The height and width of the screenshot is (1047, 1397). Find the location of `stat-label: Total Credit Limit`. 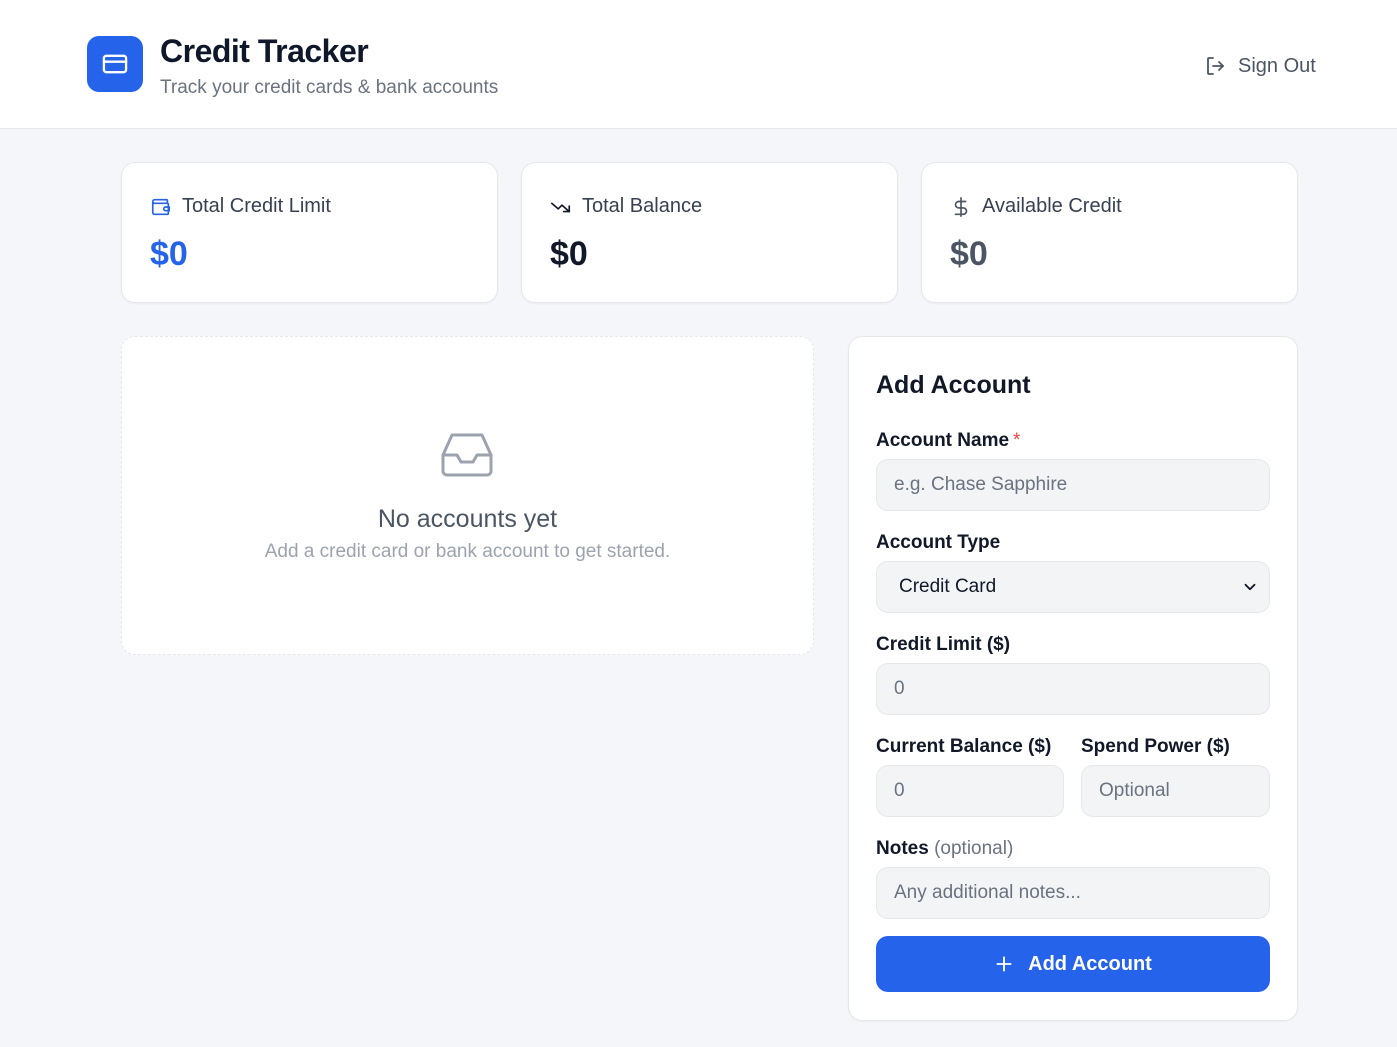

stat-label: Total Credit Limit is located at coordinates (256, 206).